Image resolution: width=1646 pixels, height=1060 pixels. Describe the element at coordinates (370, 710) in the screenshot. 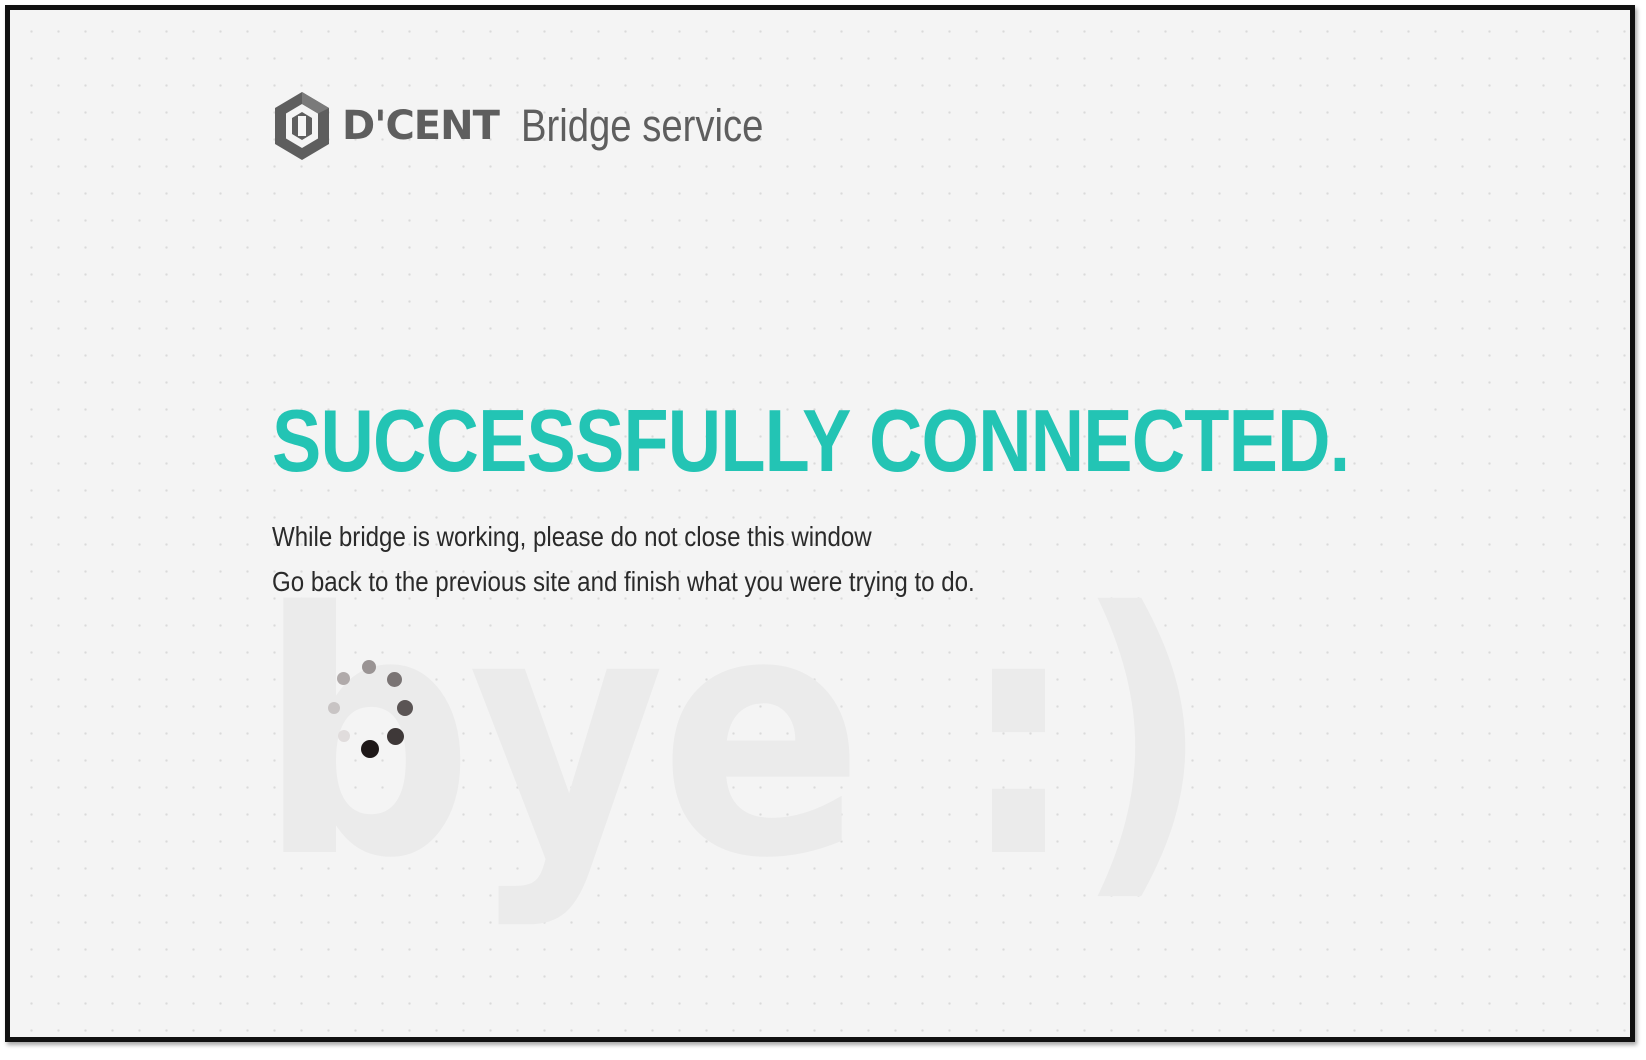

I see `loading-spinner-icon` at that location.